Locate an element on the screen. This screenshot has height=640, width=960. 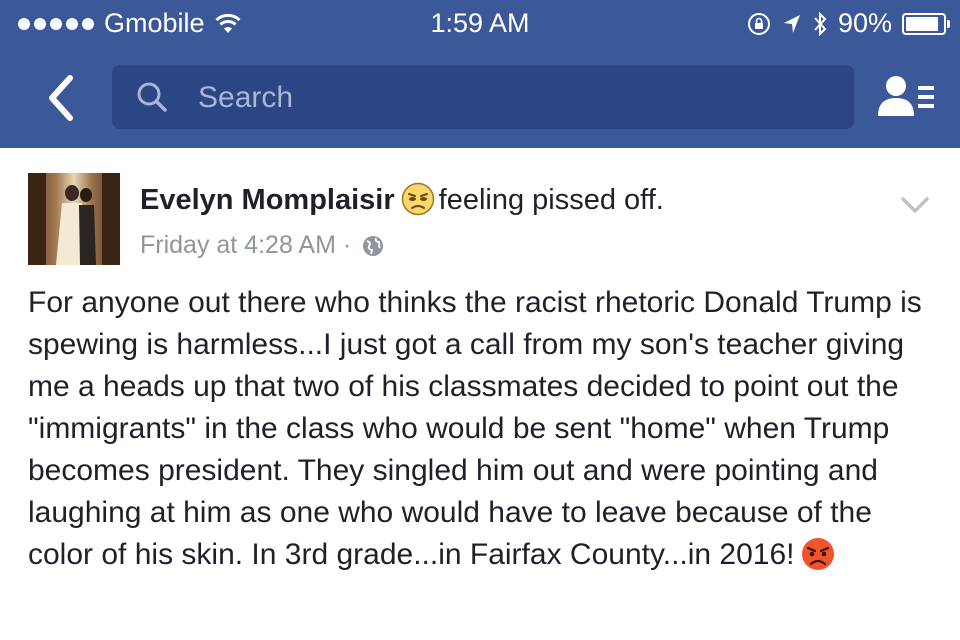
feeling-text: feeling pissed off. is located at coordinates (551, 200).